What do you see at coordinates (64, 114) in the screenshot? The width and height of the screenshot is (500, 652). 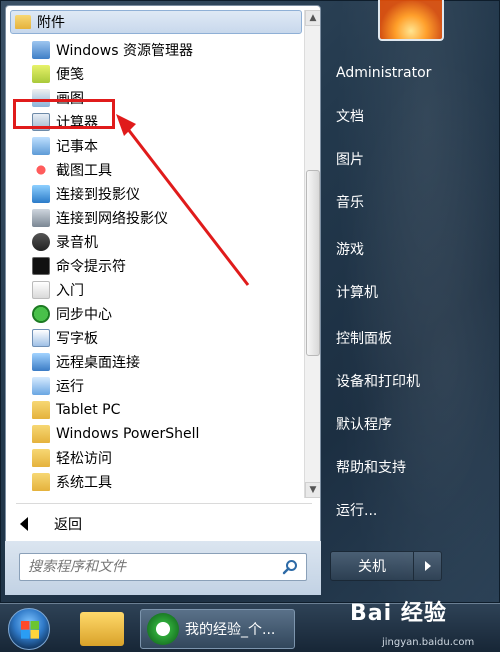 I see `calculator-highlight-box` at bounding box center [64, 114].